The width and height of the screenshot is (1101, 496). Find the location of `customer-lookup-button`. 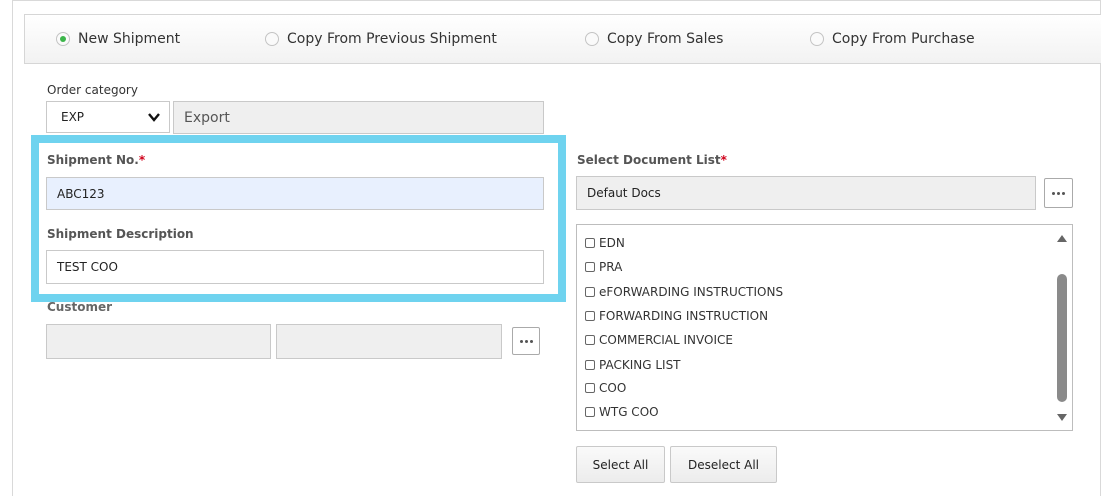

customer-lookup-button is located at coordinates (526, 341).